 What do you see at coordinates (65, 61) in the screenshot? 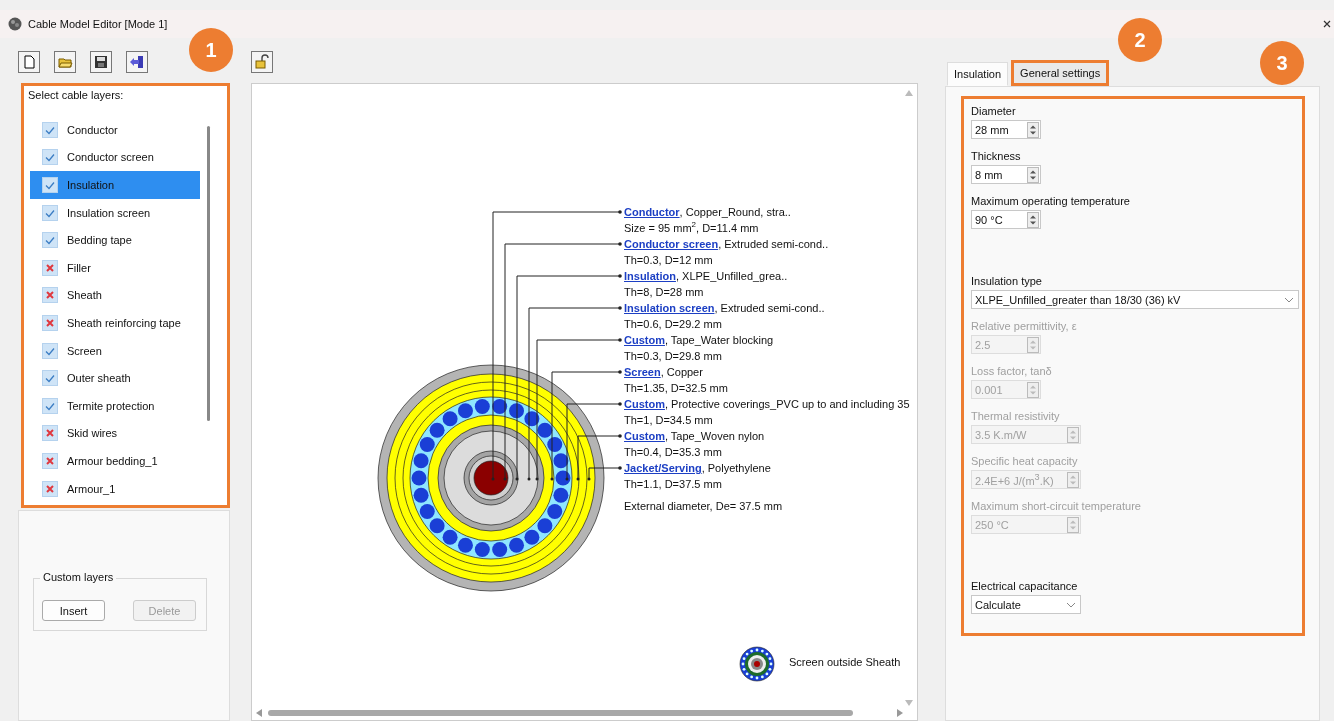
I see `open-folder-button` at bounding box center [65, 61].